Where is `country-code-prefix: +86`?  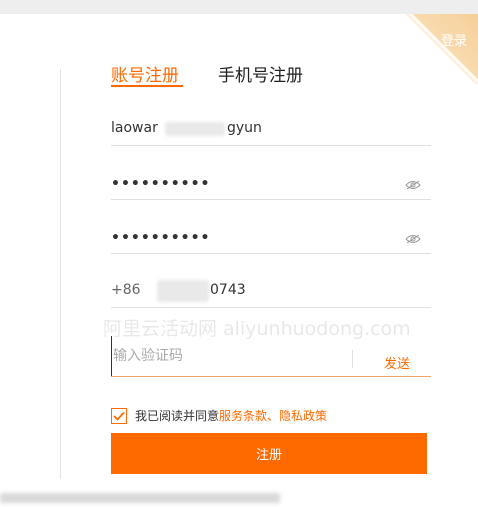
country-code-prefix: +86 is located at coordinates (126, 290).